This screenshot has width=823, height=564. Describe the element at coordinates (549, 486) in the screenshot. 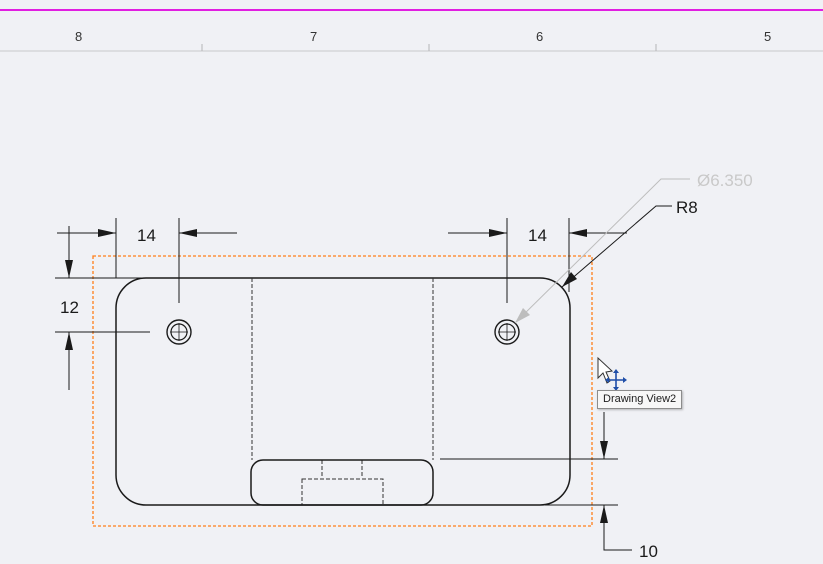

I see `dimension-bottom-offset: 10` at that location.